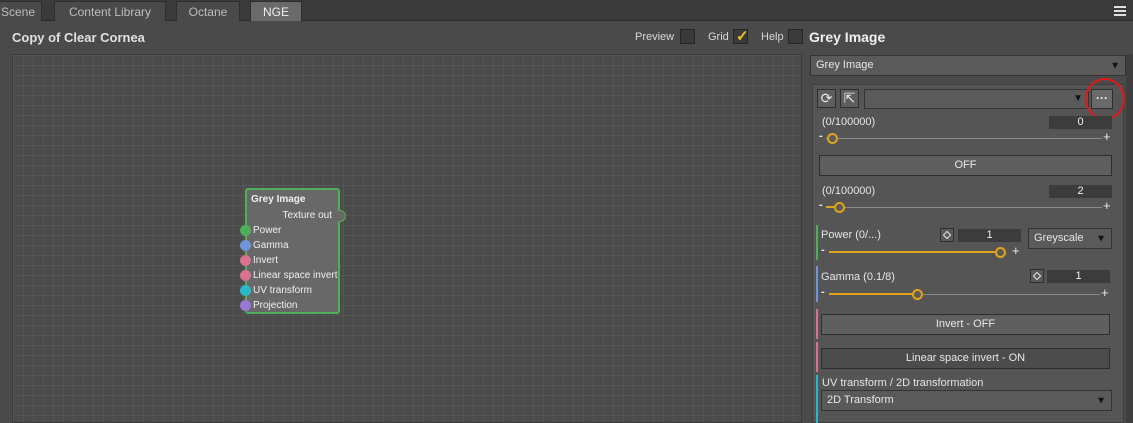 The image size is (1133, 423). Describe the element at coordinates (245, 245) in the screenshot. I see `gamma-port` at that location.